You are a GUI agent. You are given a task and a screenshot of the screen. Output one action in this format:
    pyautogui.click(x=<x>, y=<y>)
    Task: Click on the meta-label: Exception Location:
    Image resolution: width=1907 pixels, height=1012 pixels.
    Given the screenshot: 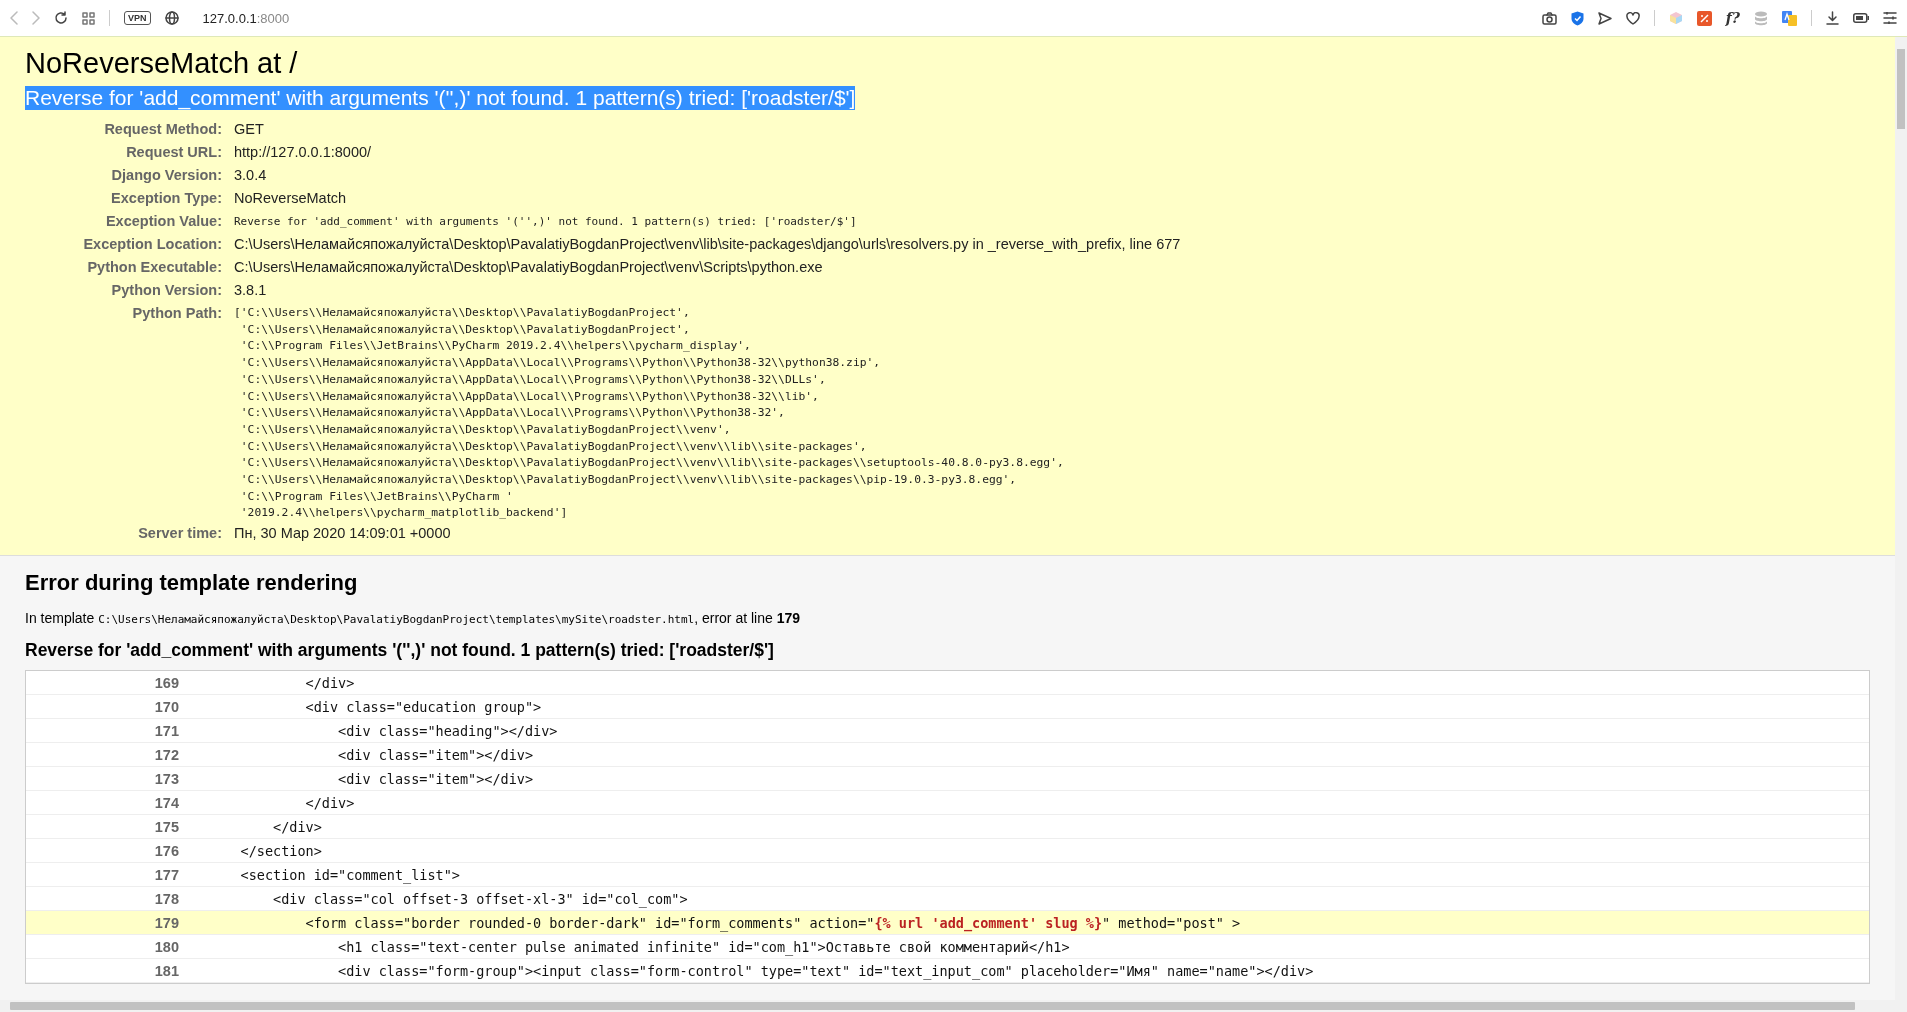 What is the action you would take?
    pyautogui.click(x=152, y=244)
    